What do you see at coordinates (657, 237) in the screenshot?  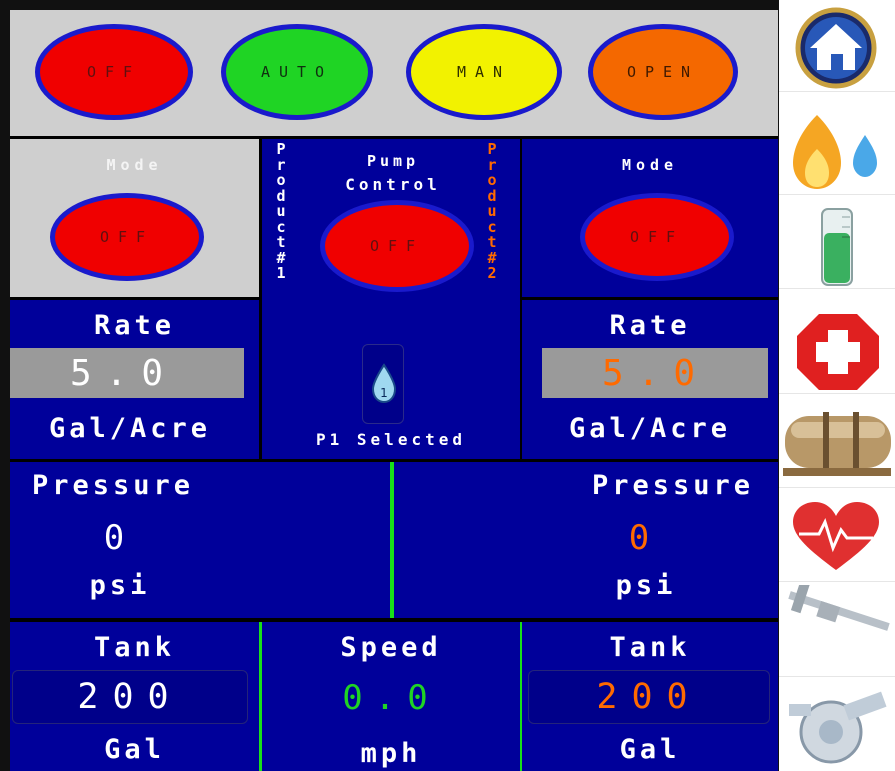 I see `right-mode-off-button: OFF` at bounding box center [657, 237].